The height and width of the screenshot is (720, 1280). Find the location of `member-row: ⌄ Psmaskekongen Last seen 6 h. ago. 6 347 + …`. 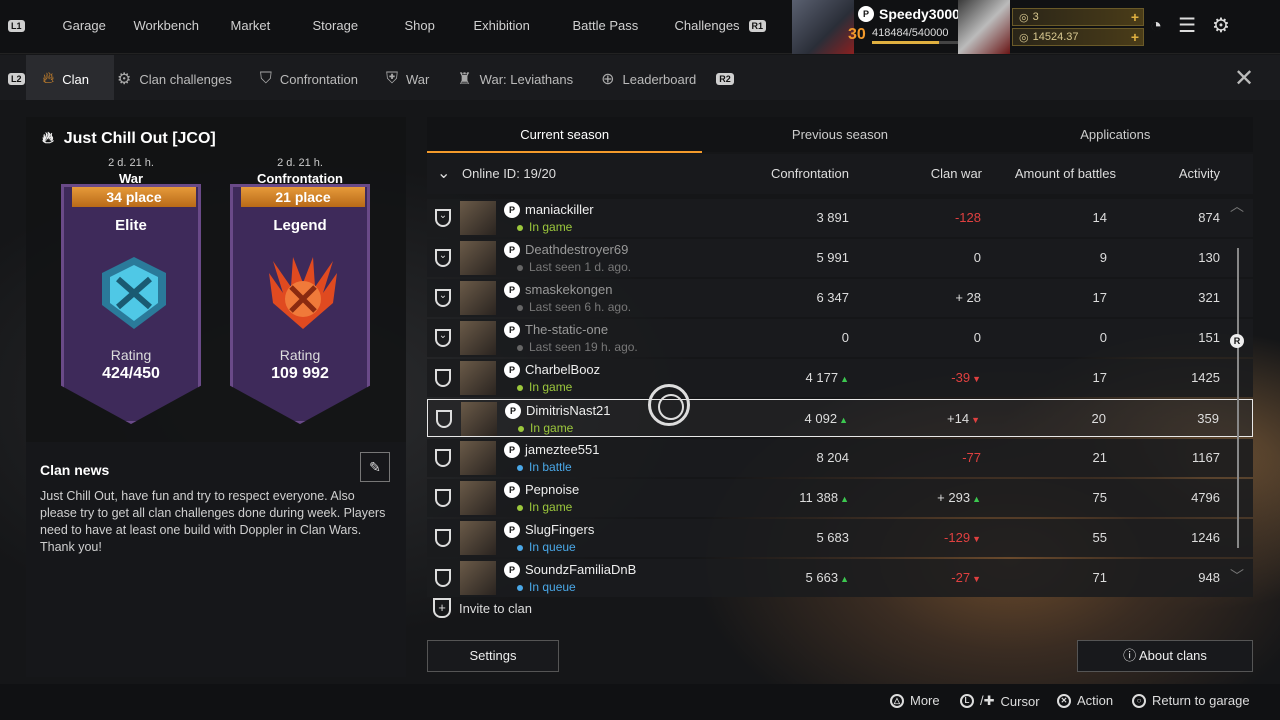

member-row: ⌄ Psmaskekongen Last seen 6 h. ago. 6 347 + … is located at coordinates (840, 298).